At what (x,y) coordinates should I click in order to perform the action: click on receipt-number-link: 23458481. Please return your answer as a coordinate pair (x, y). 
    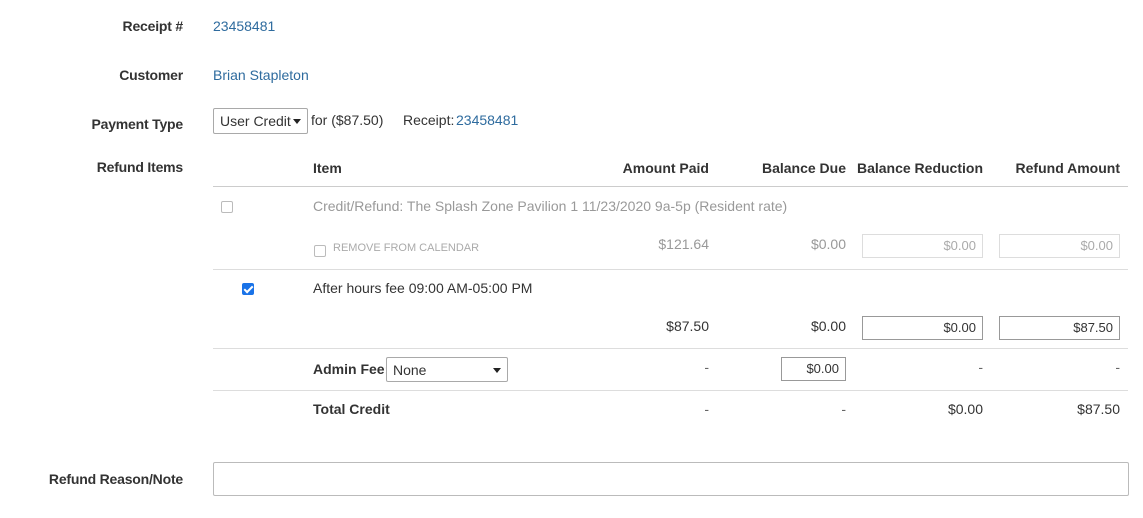
    Looking at the image, I should click on (244, 26).